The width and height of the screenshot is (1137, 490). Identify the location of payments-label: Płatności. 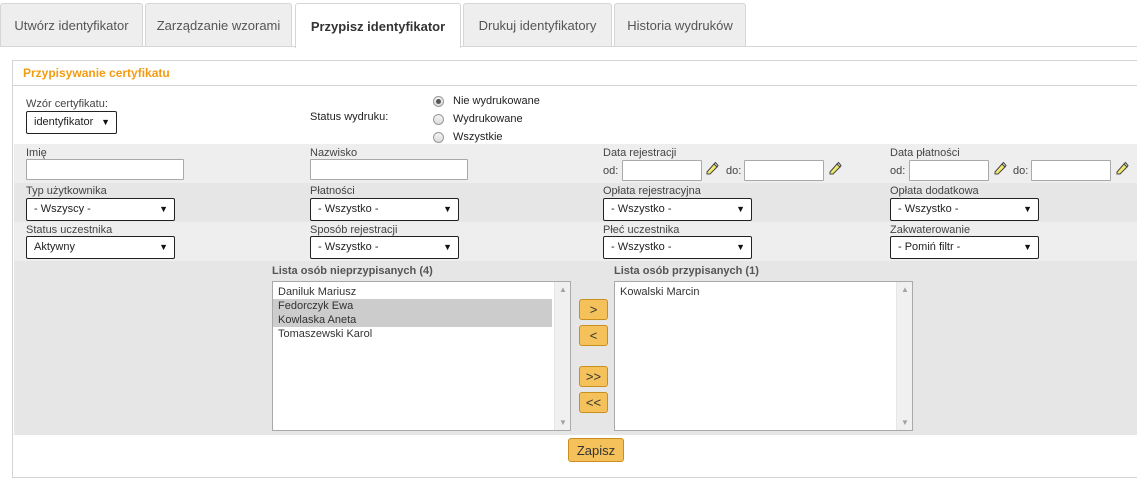
(332, 191).